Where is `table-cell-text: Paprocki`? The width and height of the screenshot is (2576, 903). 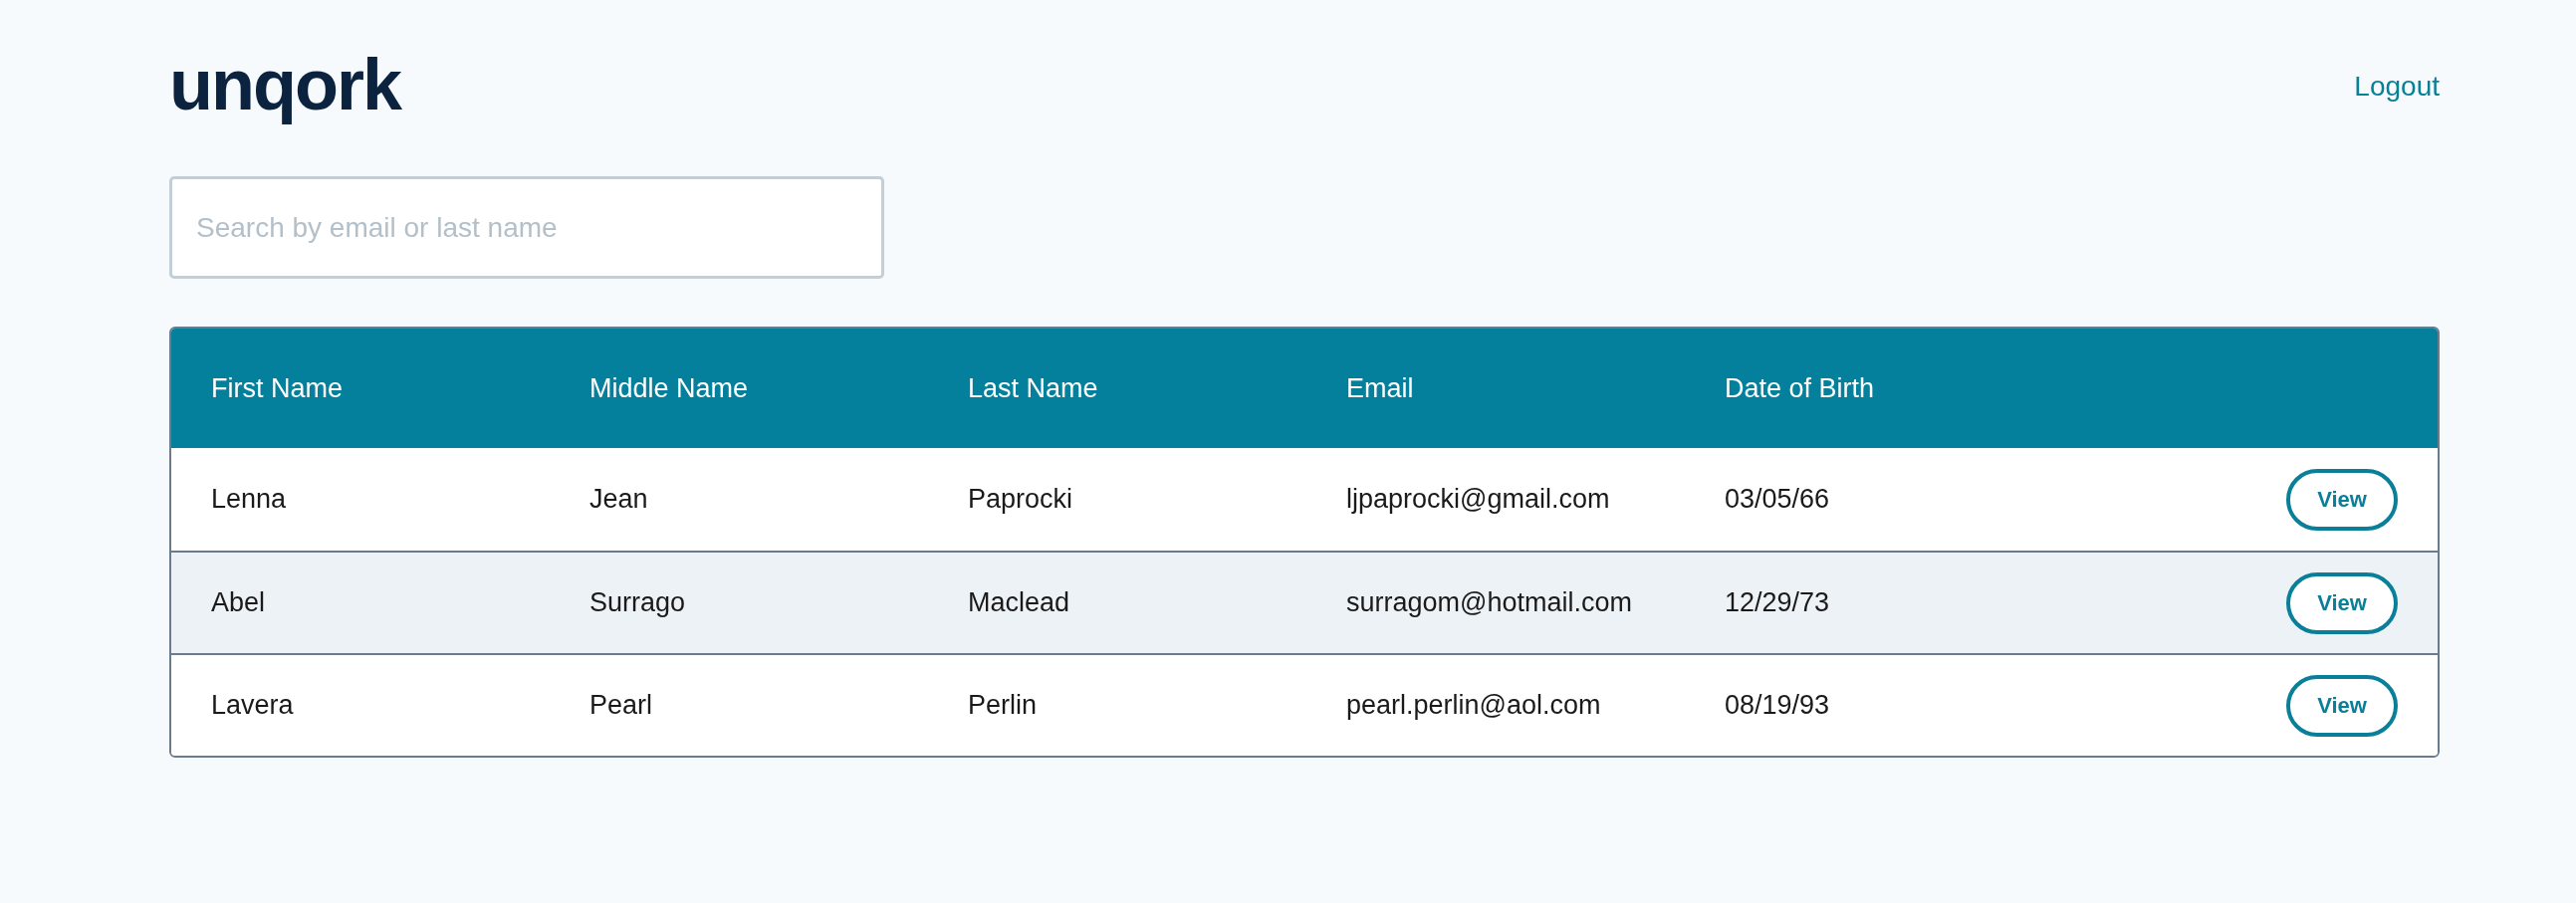 table-cell-text: Paprocki is located at coordinates (1020, 500).